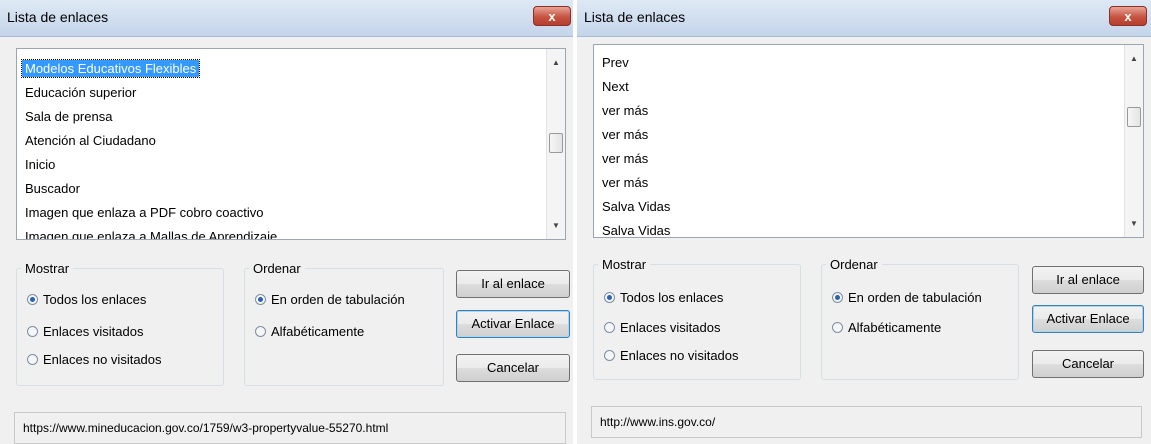  I want to click on list-item: Sala de prensa, so click(283, 117).